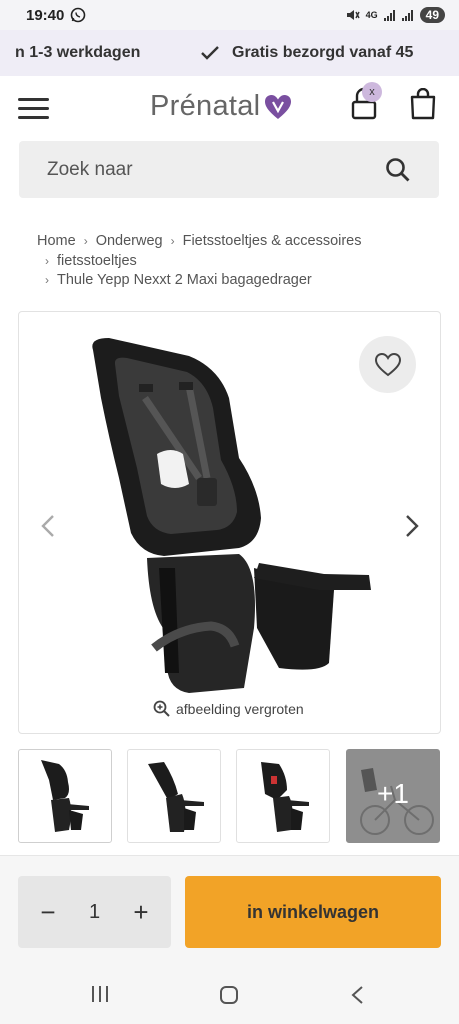 The height and width of the screenshot is (1024, 459). I want to click on back-icon, so click(357, 995).